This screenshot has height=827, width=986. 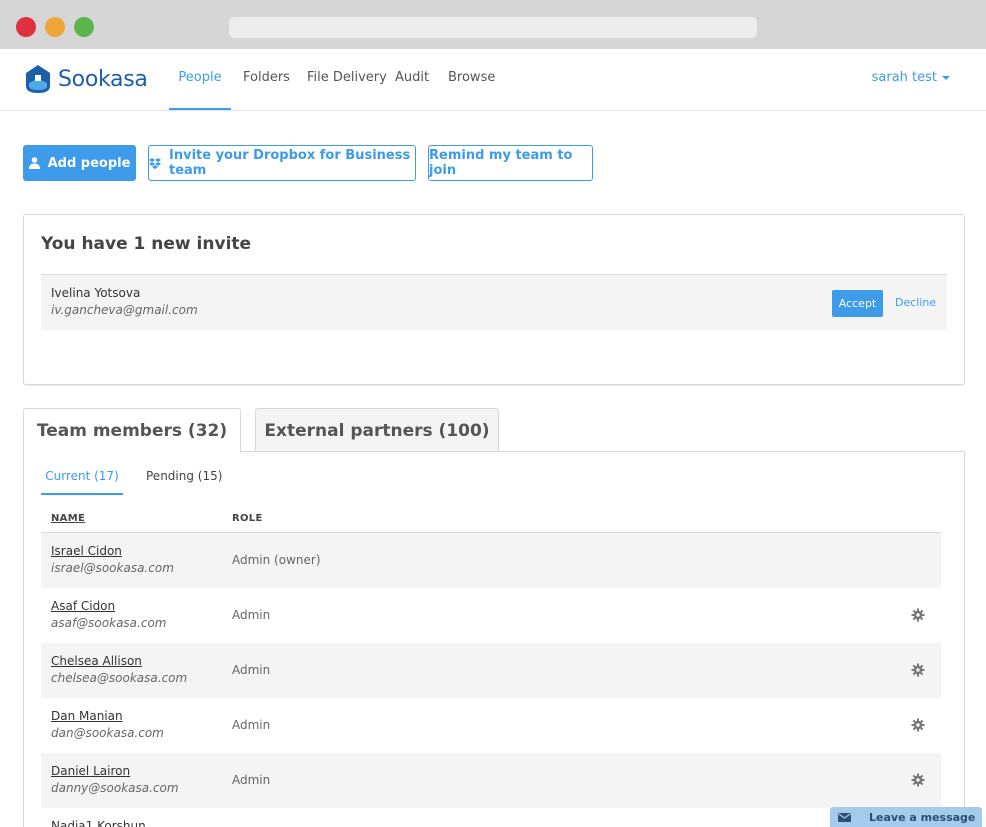 What do you see at coordinates (112, 568) in the screenshot?
I see `member-email: israel@sookasa.com` at bounding box center [112, 568].